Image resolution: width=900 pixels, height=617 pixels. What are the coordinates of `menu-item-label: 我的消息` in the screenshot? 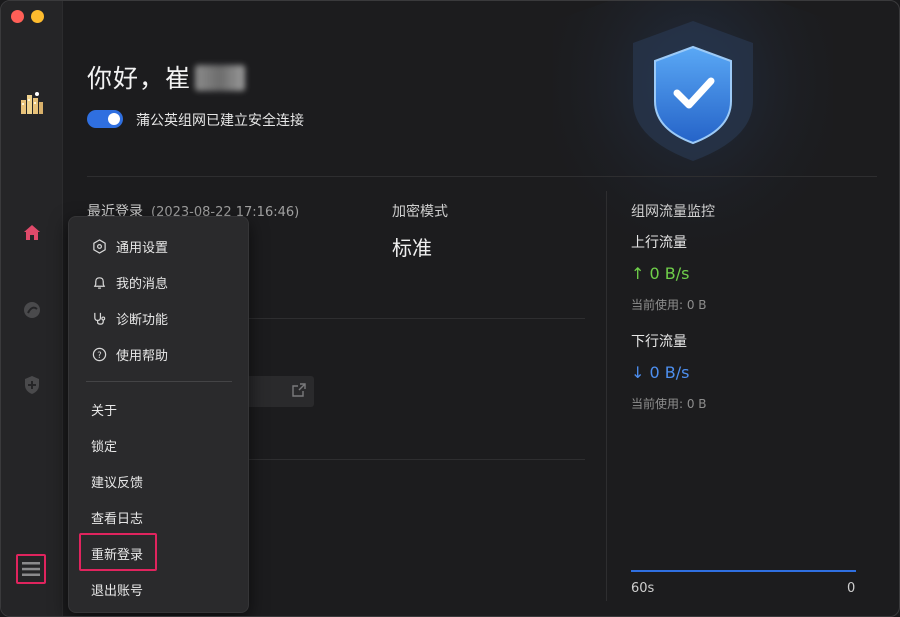 It's located at (142, 284).